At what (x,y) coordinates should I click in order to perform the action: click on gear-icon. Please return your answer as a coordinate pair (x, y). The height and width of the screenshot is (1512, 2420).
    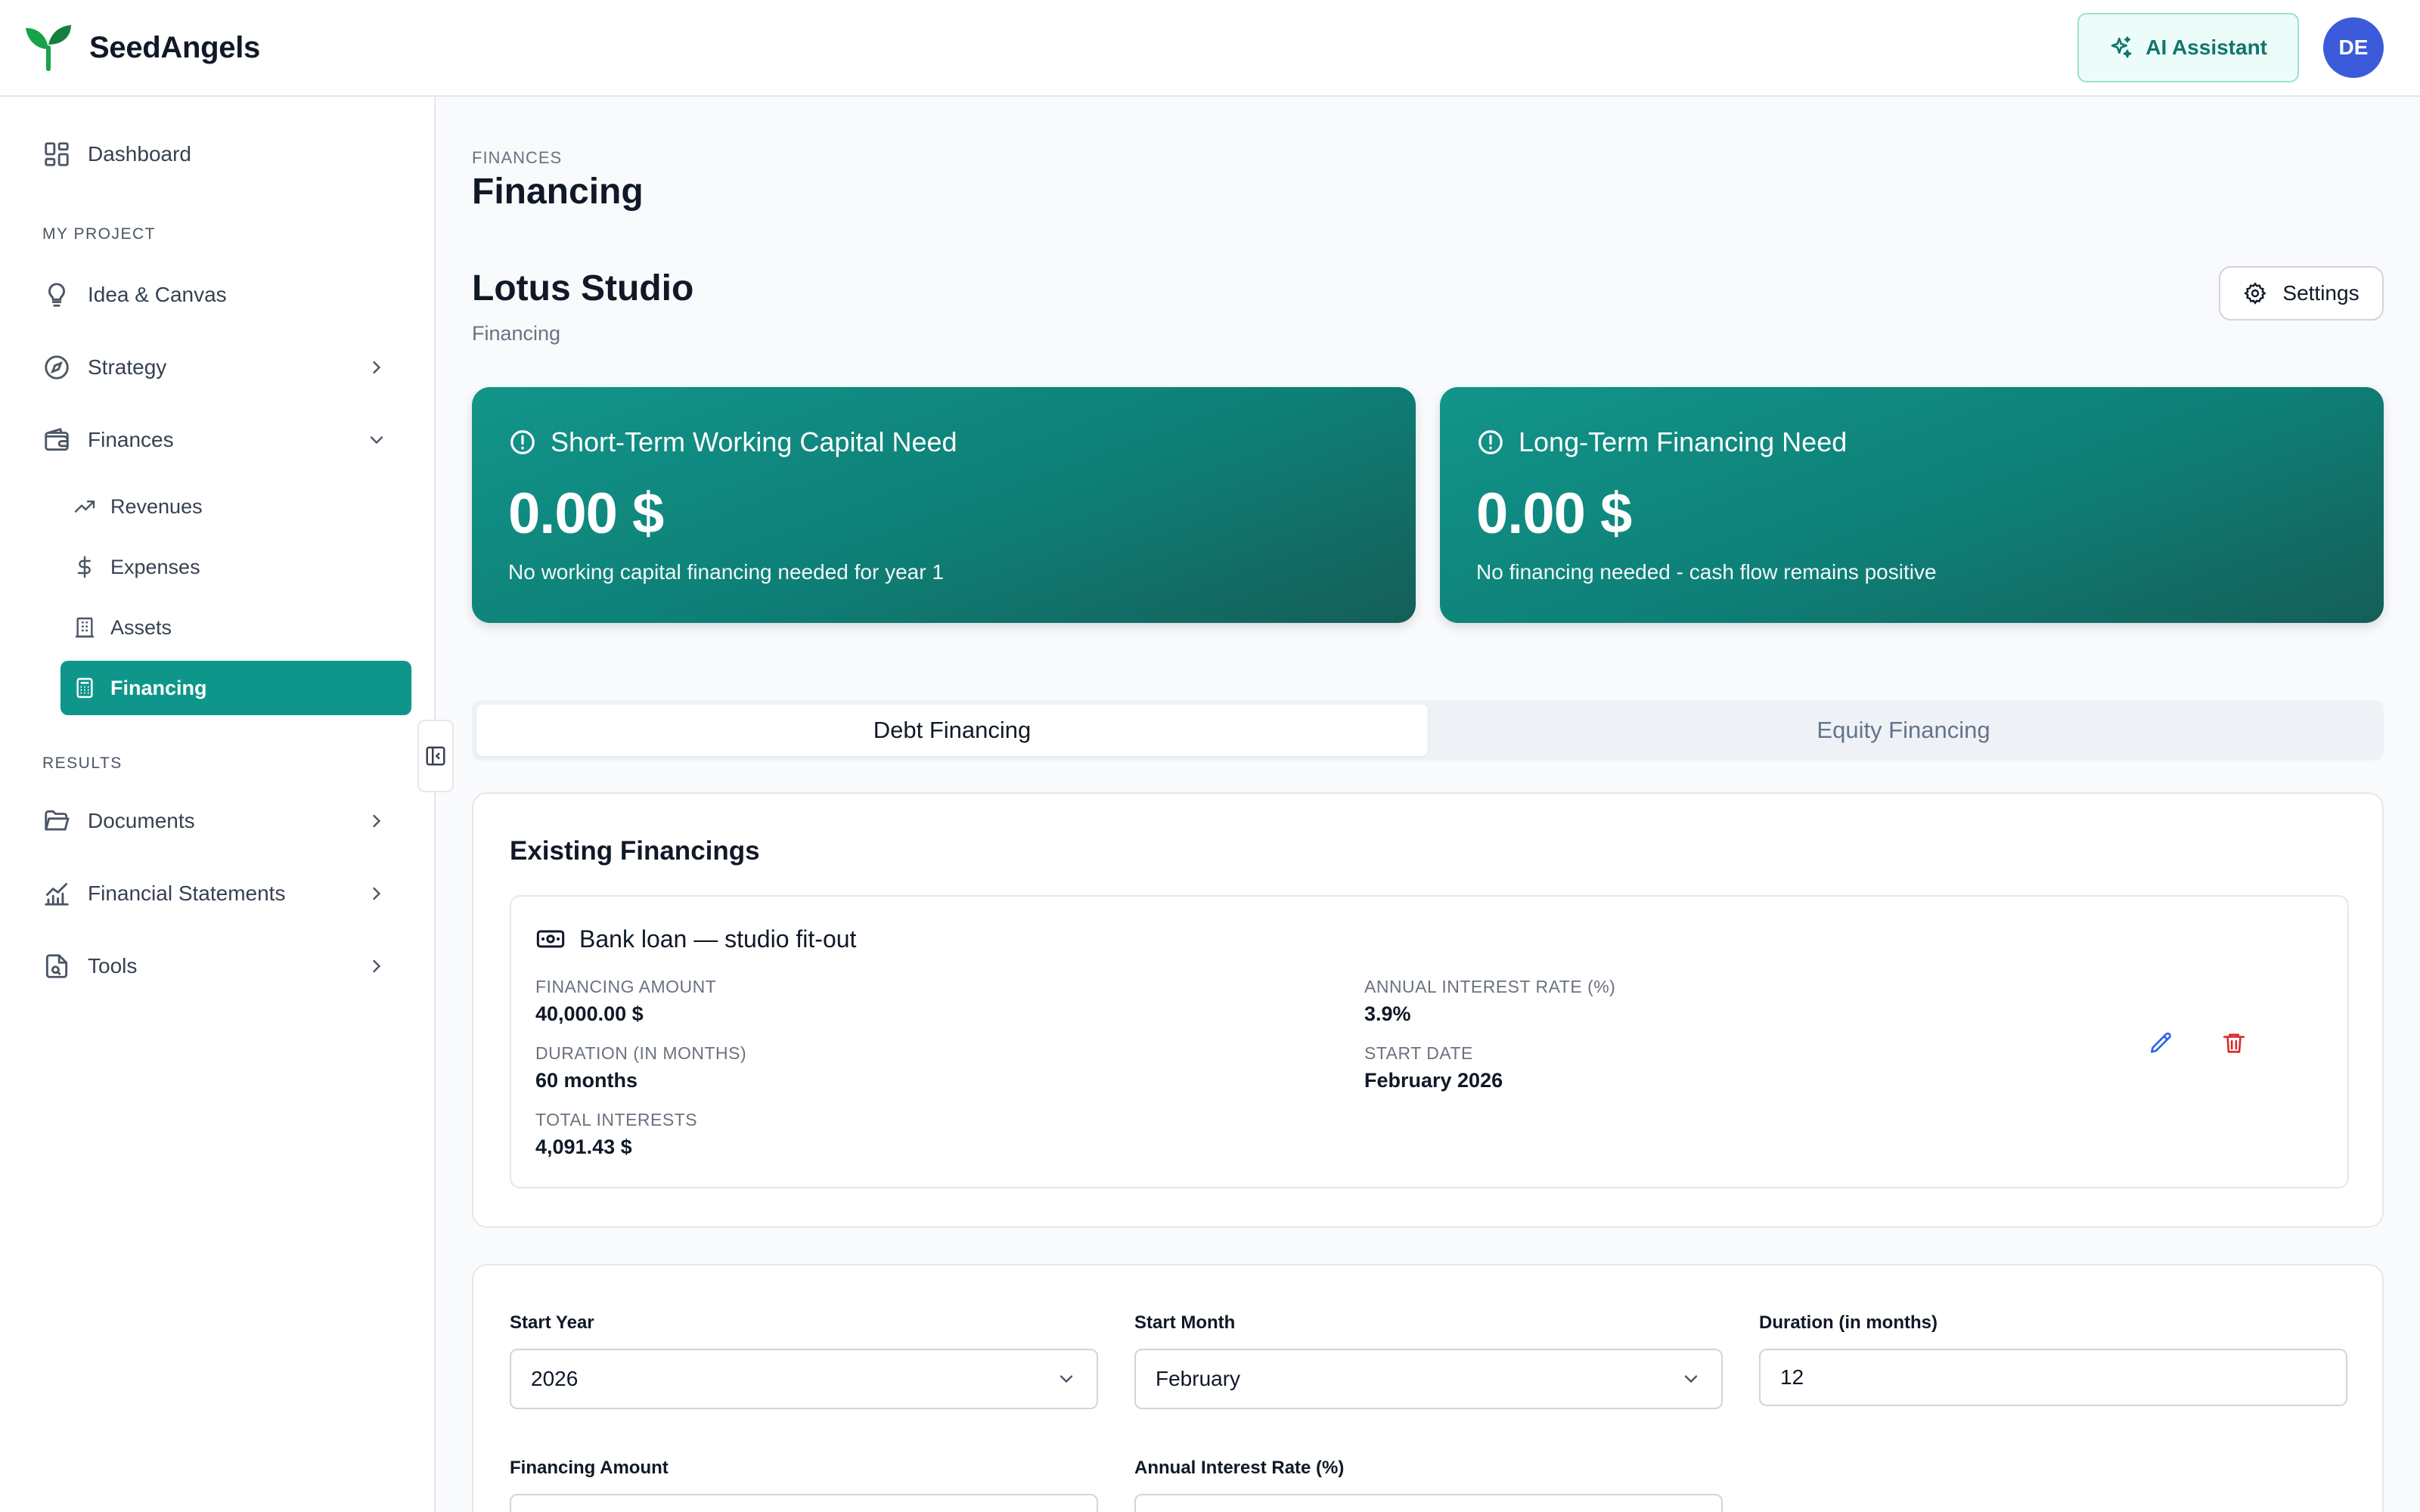
    Looking at the image, I should click on (2255, 293).